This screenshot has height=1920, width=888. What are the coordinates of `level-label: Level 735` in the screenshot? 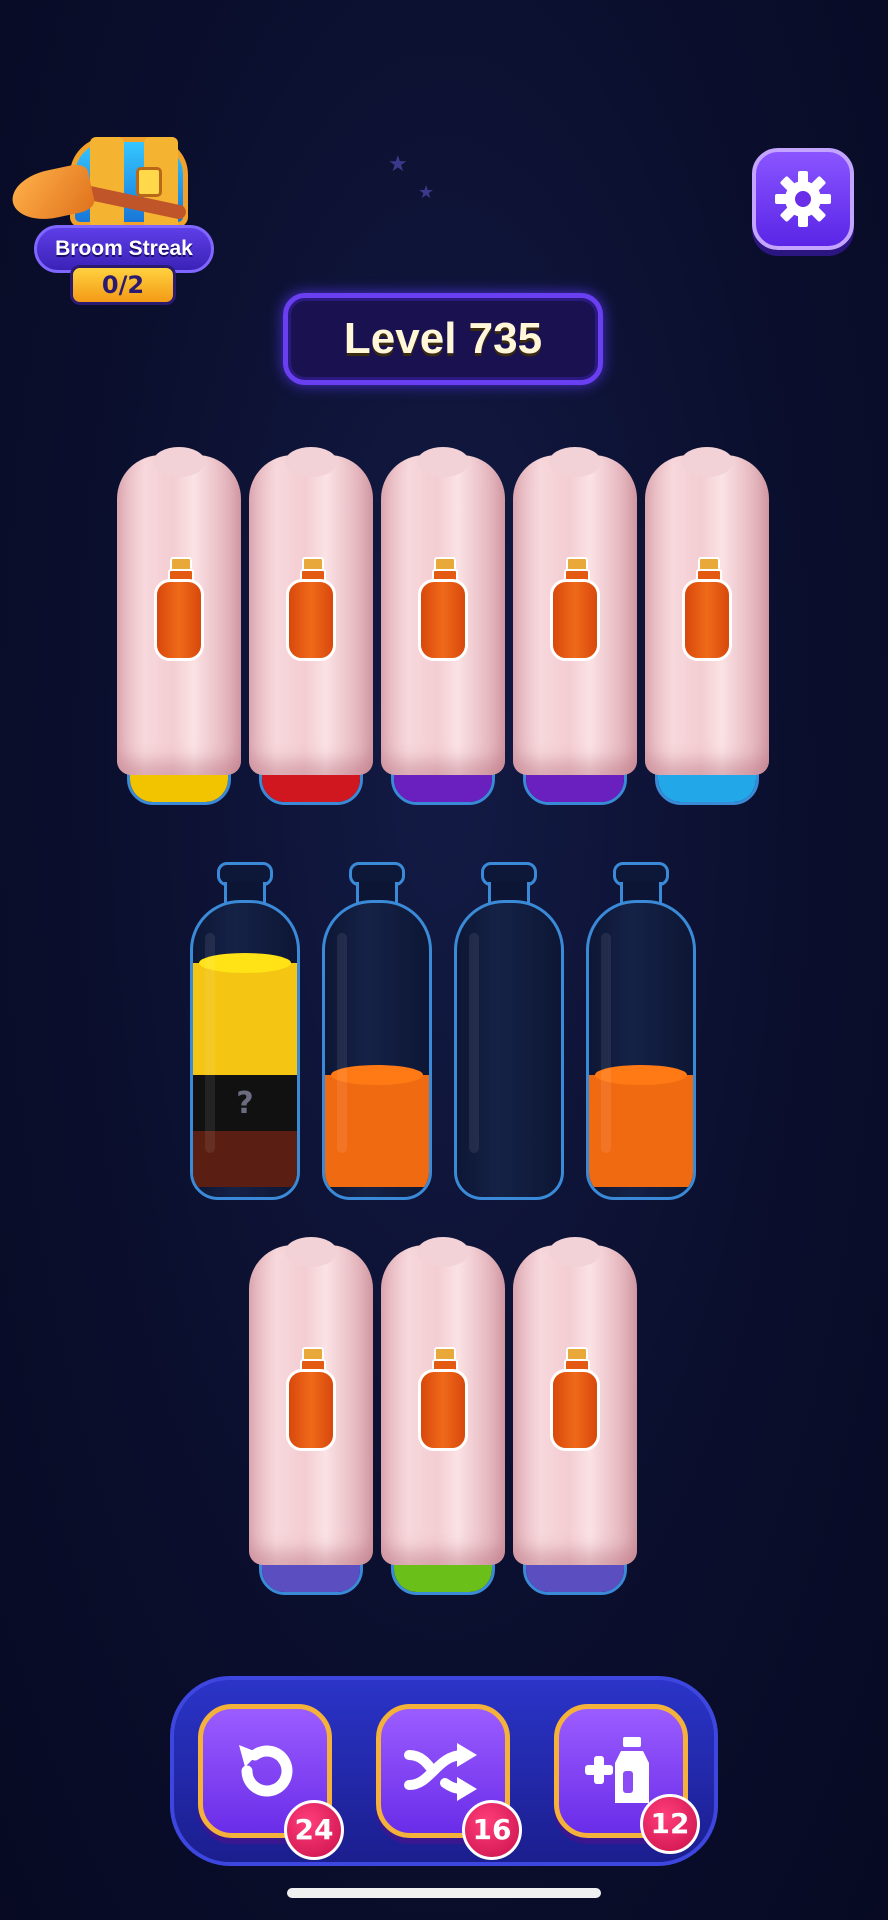 It's located at (443, 338).